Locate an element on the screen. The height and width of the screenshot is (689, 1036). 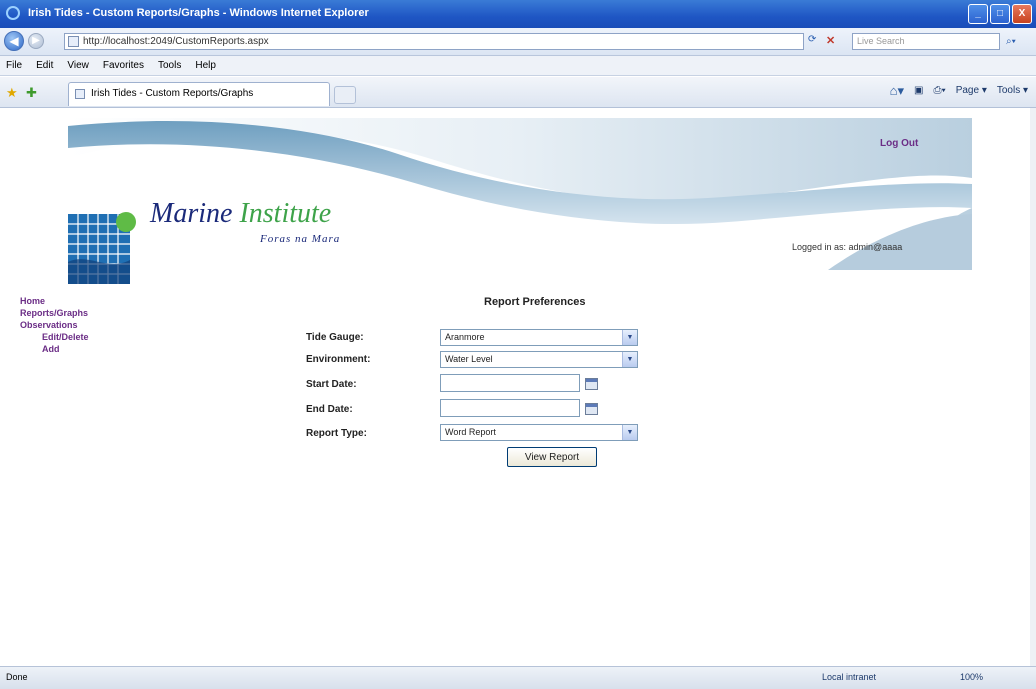
environment-select: Water Level ▼ is located at coordinates (539, 359).